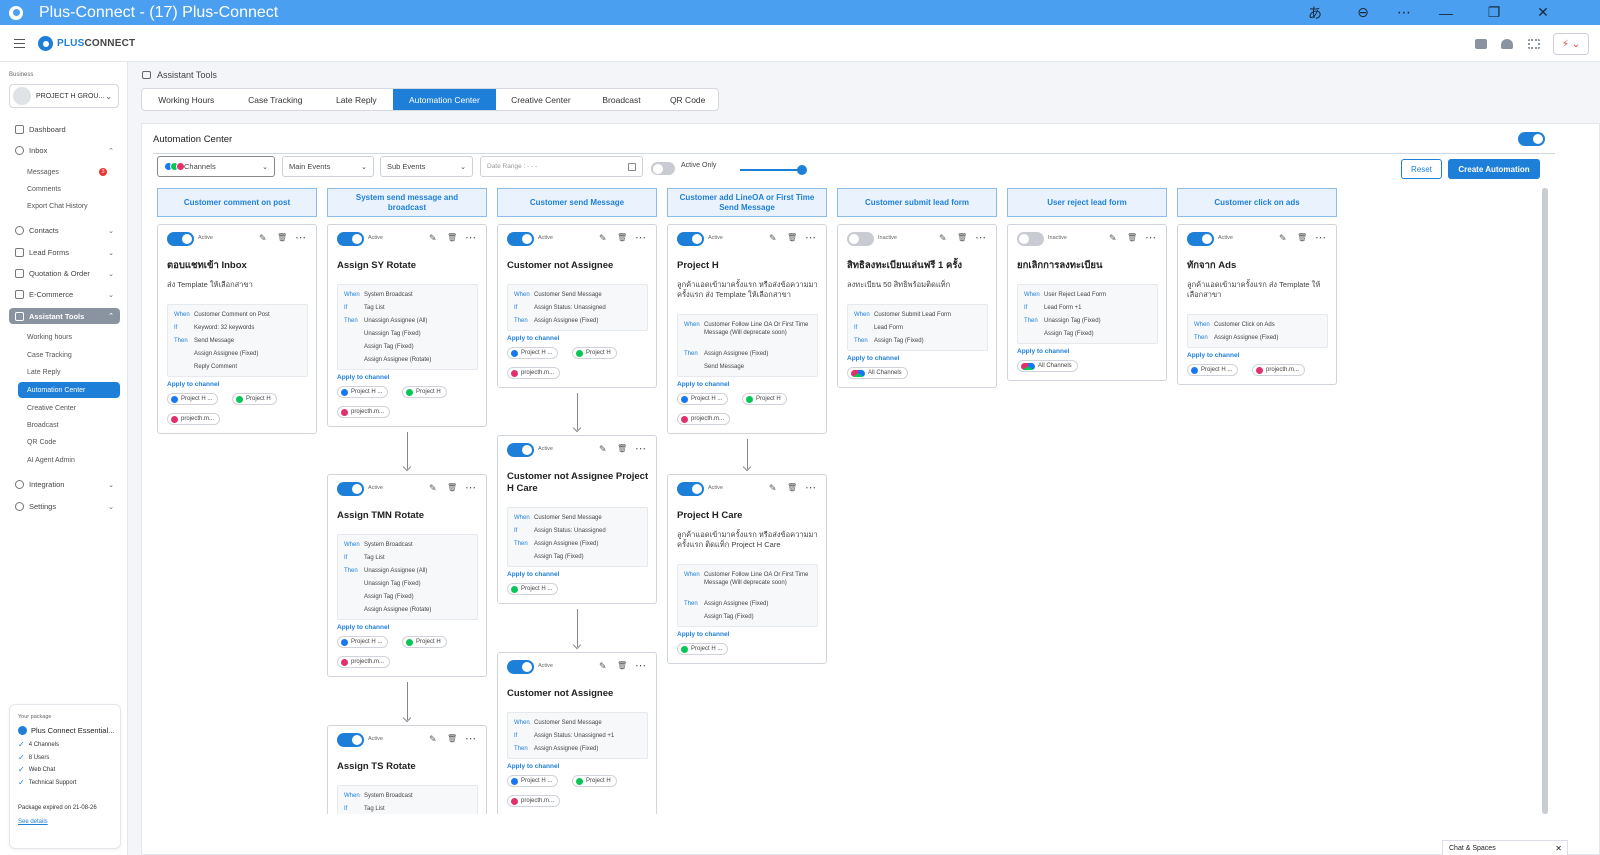  What do you see at coordinates (663, 168) in the screenshot?
I see `active-only-toggle` at bounding box center [663, 168].